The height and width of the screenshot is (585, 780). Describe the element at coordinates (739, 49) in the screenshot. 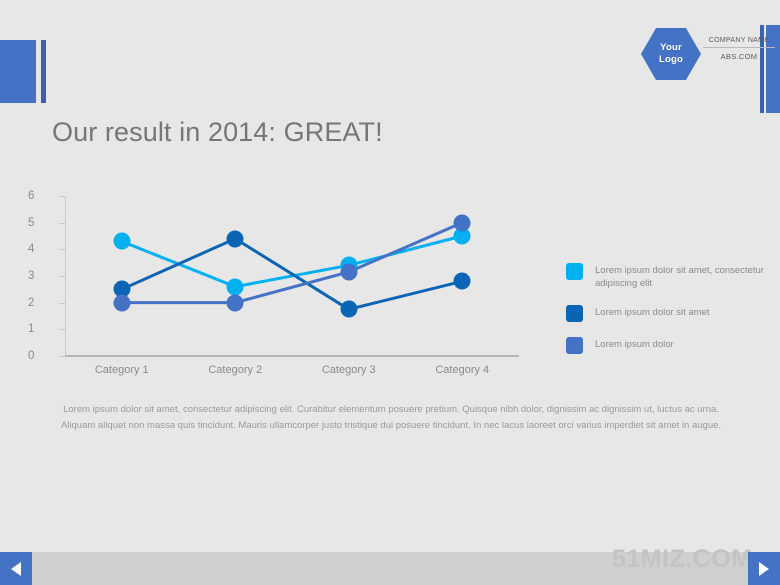

I see `company-info: COMPANY NAME ABS.COM` at that location.